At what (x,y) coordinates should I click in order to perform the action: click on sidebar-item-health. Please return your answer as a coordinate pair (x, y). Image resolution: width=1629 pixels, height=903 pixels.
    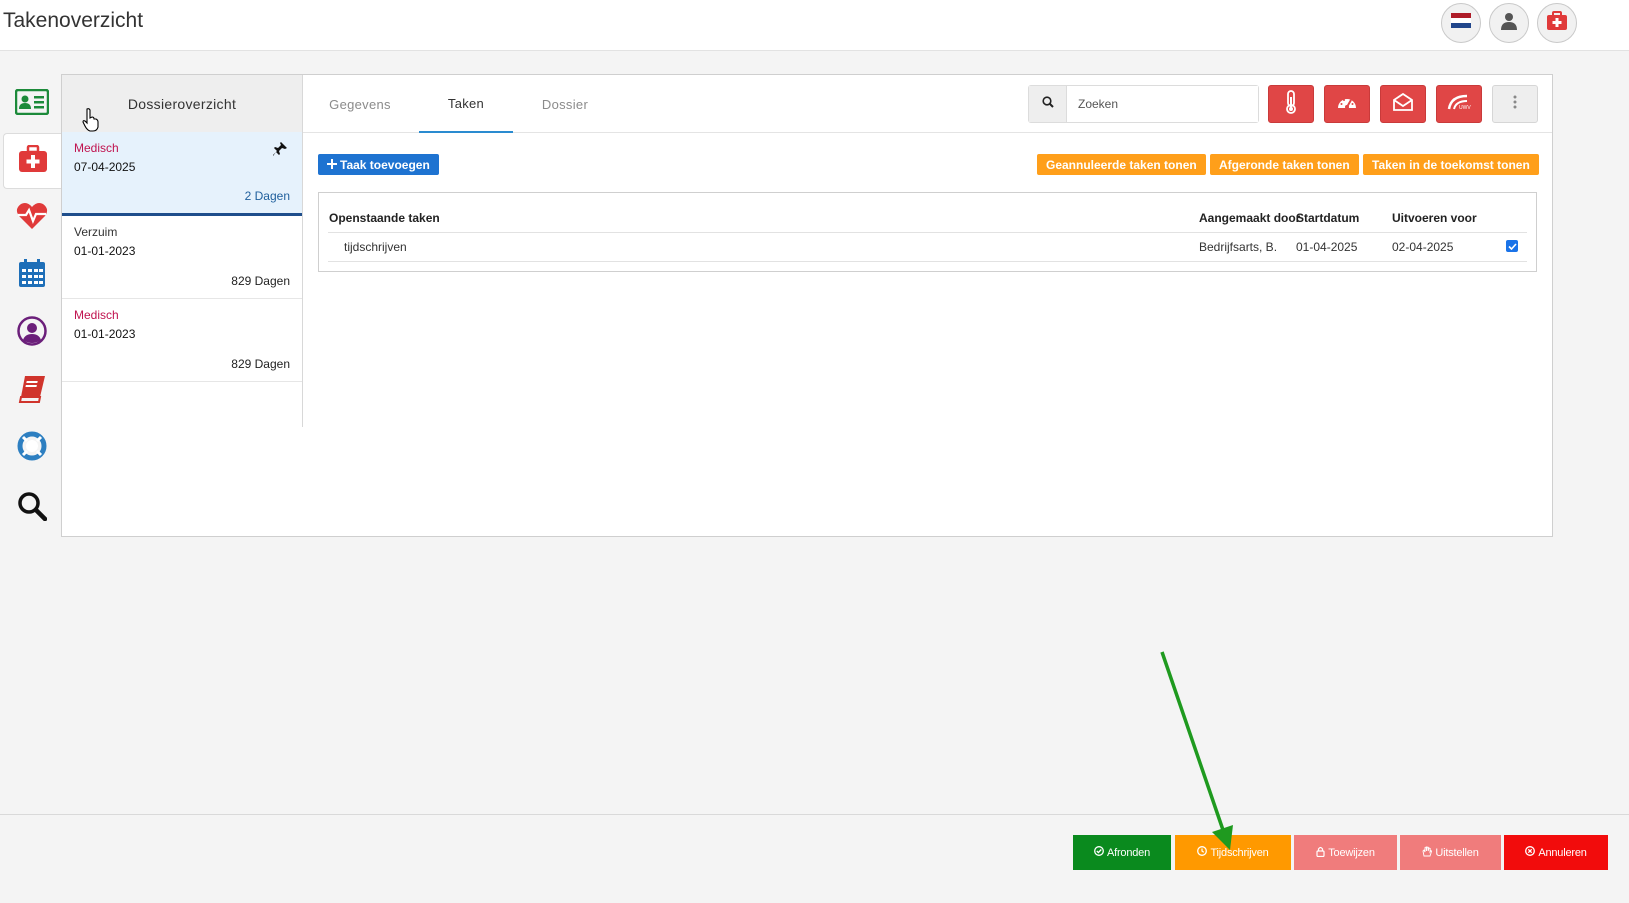
    Looking at the image, I should click on (32, 218).